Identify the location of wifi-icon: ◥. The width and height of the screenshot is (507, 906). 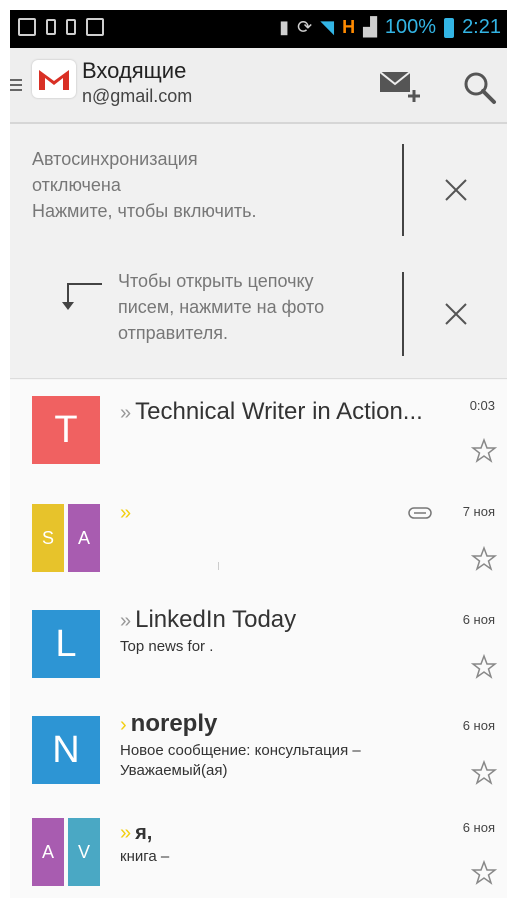
(327, 27).